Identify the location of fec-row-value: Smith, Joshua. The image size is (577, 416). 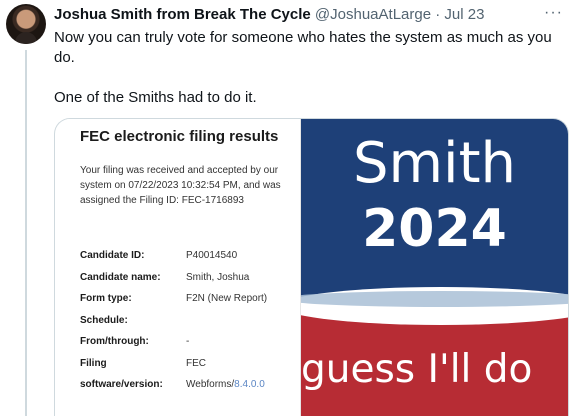
(218, 277).